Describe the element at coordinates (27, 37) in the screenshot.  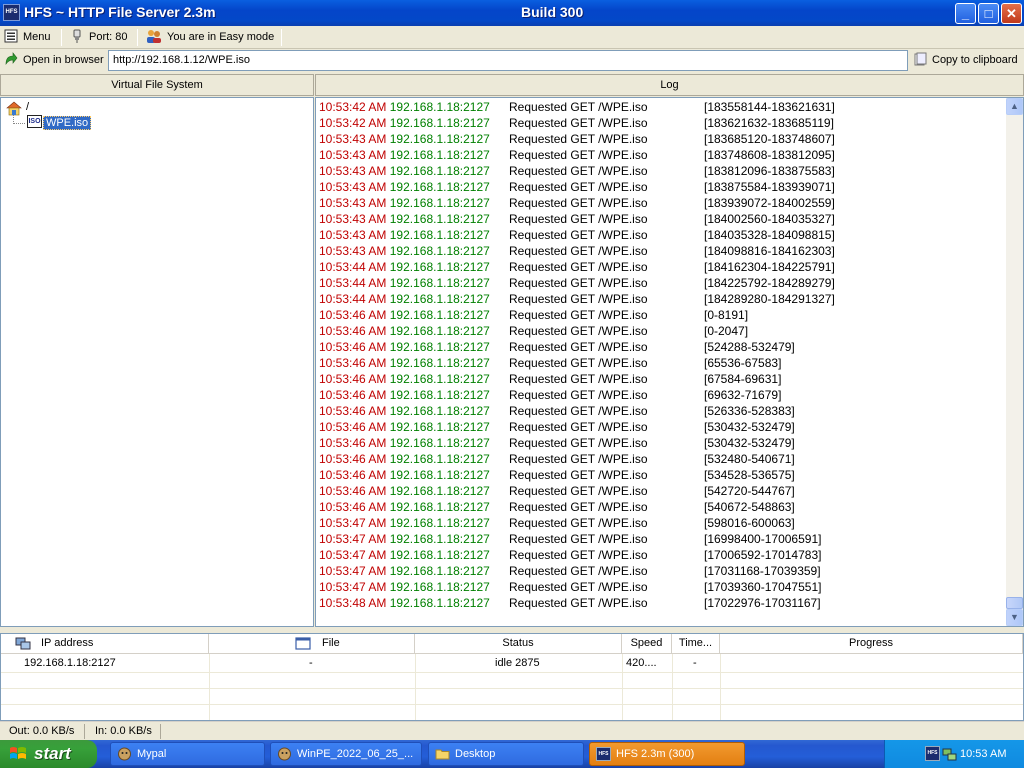
I see `menu-button: Menu` at that location.